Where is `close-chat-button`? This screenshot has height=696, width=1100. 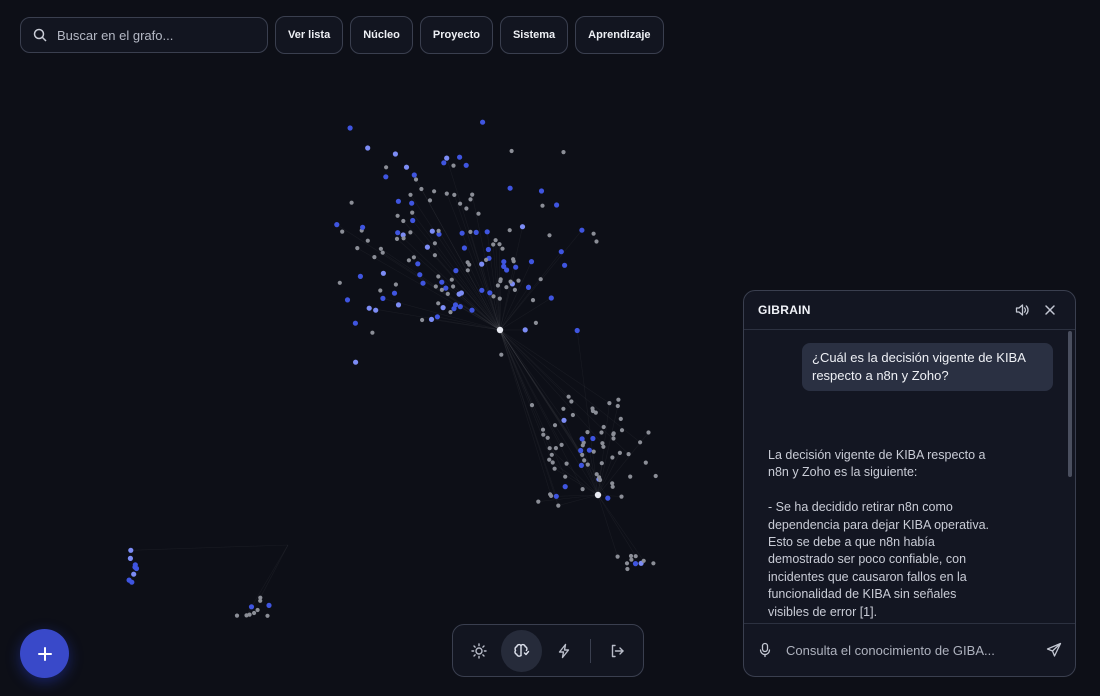 close-chat-button is located at coordinates (1050, 310).